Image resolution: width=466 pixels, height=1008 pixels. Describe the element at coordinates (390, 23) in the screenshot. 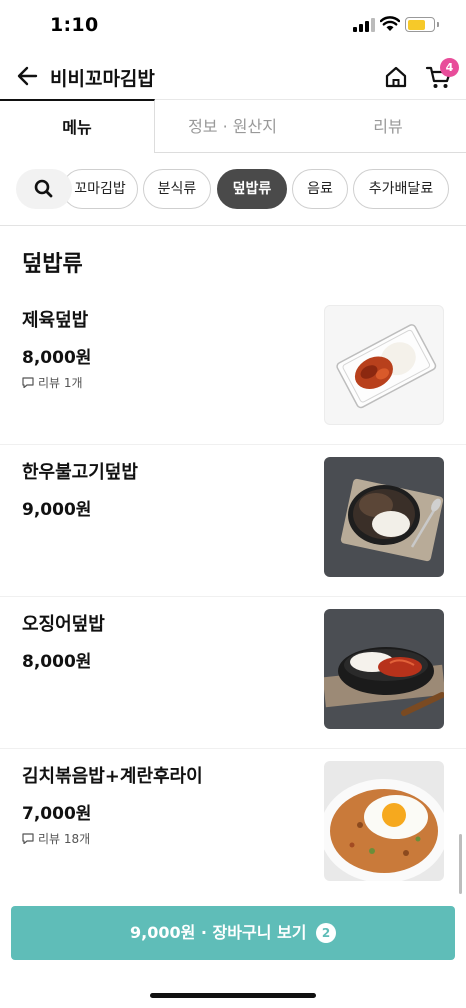

I see `wifi-icon` at that location.